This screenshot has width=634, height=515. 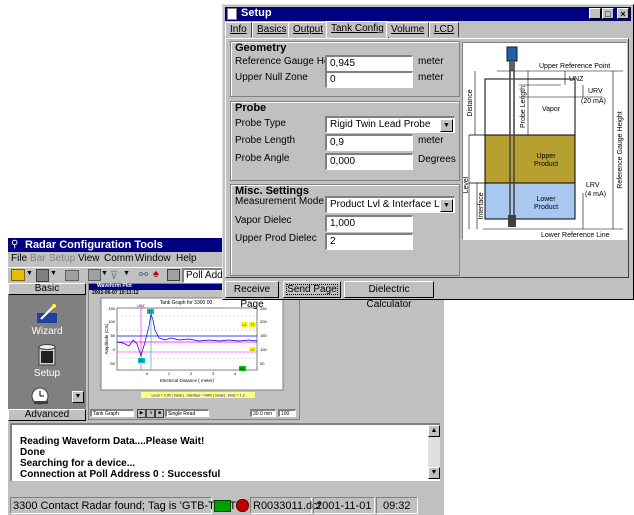 What do you see at coordinates (369, 223) in the screenshot?
I see `vapor-dielec-field: 1,000` at bounding box center [369, 223].